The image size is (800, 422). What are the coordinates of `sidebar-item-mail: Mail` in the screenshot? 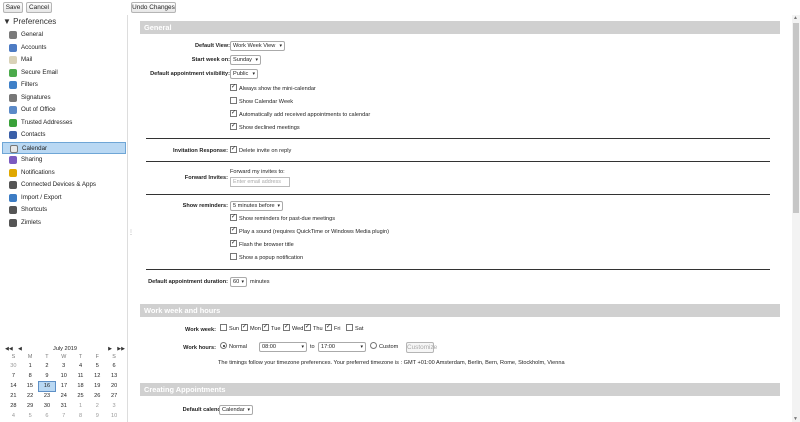 It's located at (64, 60).